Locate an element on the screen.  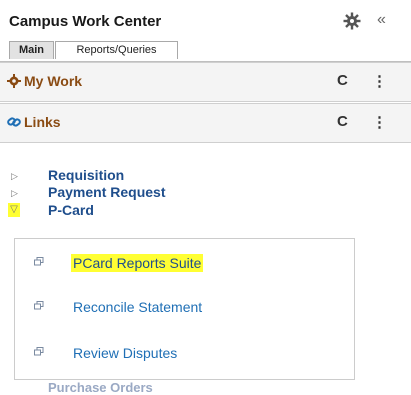
tab-reports-queries: Reports/Queries is located at coordinates (116, 50).